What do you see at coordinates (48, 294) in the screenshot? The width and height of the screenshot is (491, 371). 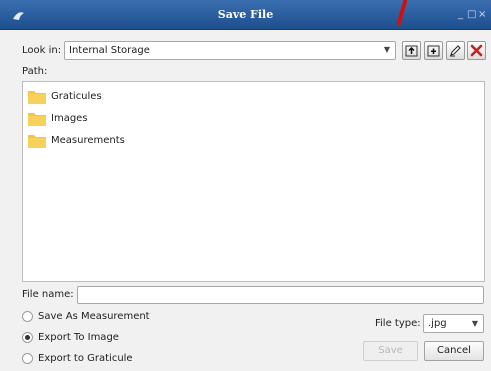 I see `file-name-label: File name:` at bounding box center [48, 294].